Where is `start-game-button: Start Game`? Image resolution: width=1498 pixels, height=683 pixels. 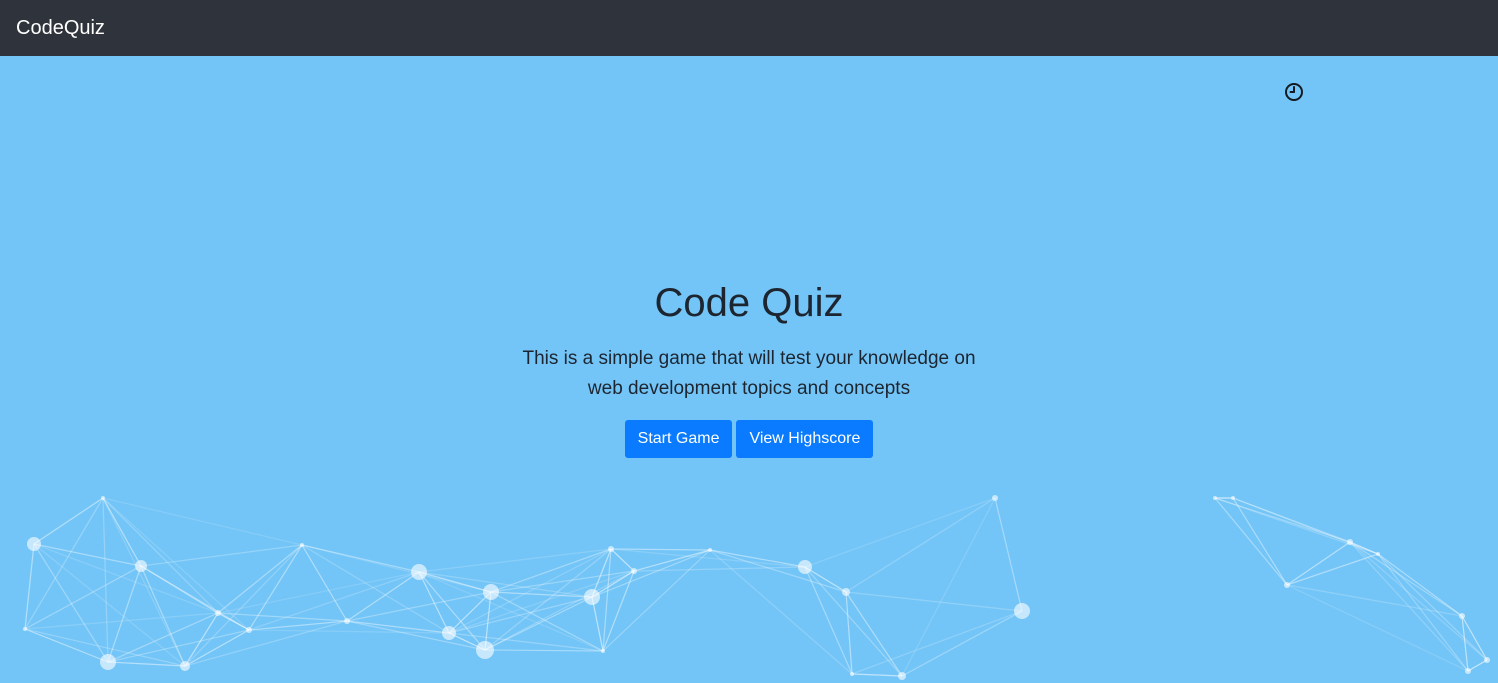
start-game-button: Start Game is located at coordinates (678, 439).